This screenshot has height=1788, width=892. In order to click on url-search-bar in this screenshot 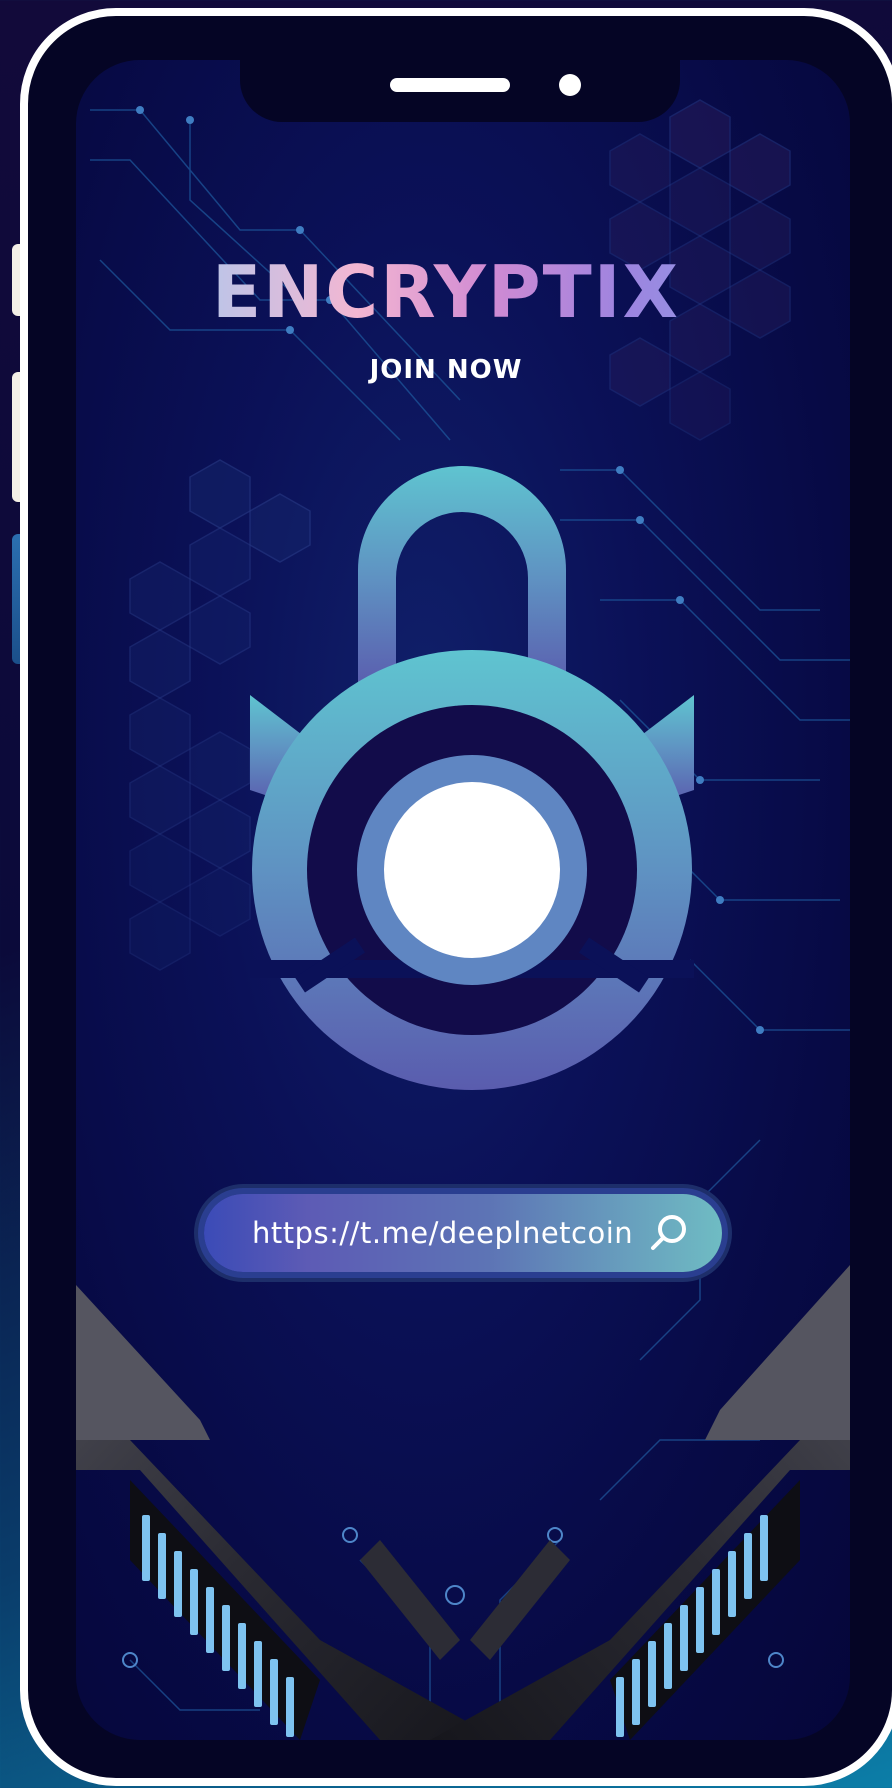, I will do `click(463, 1233)`.